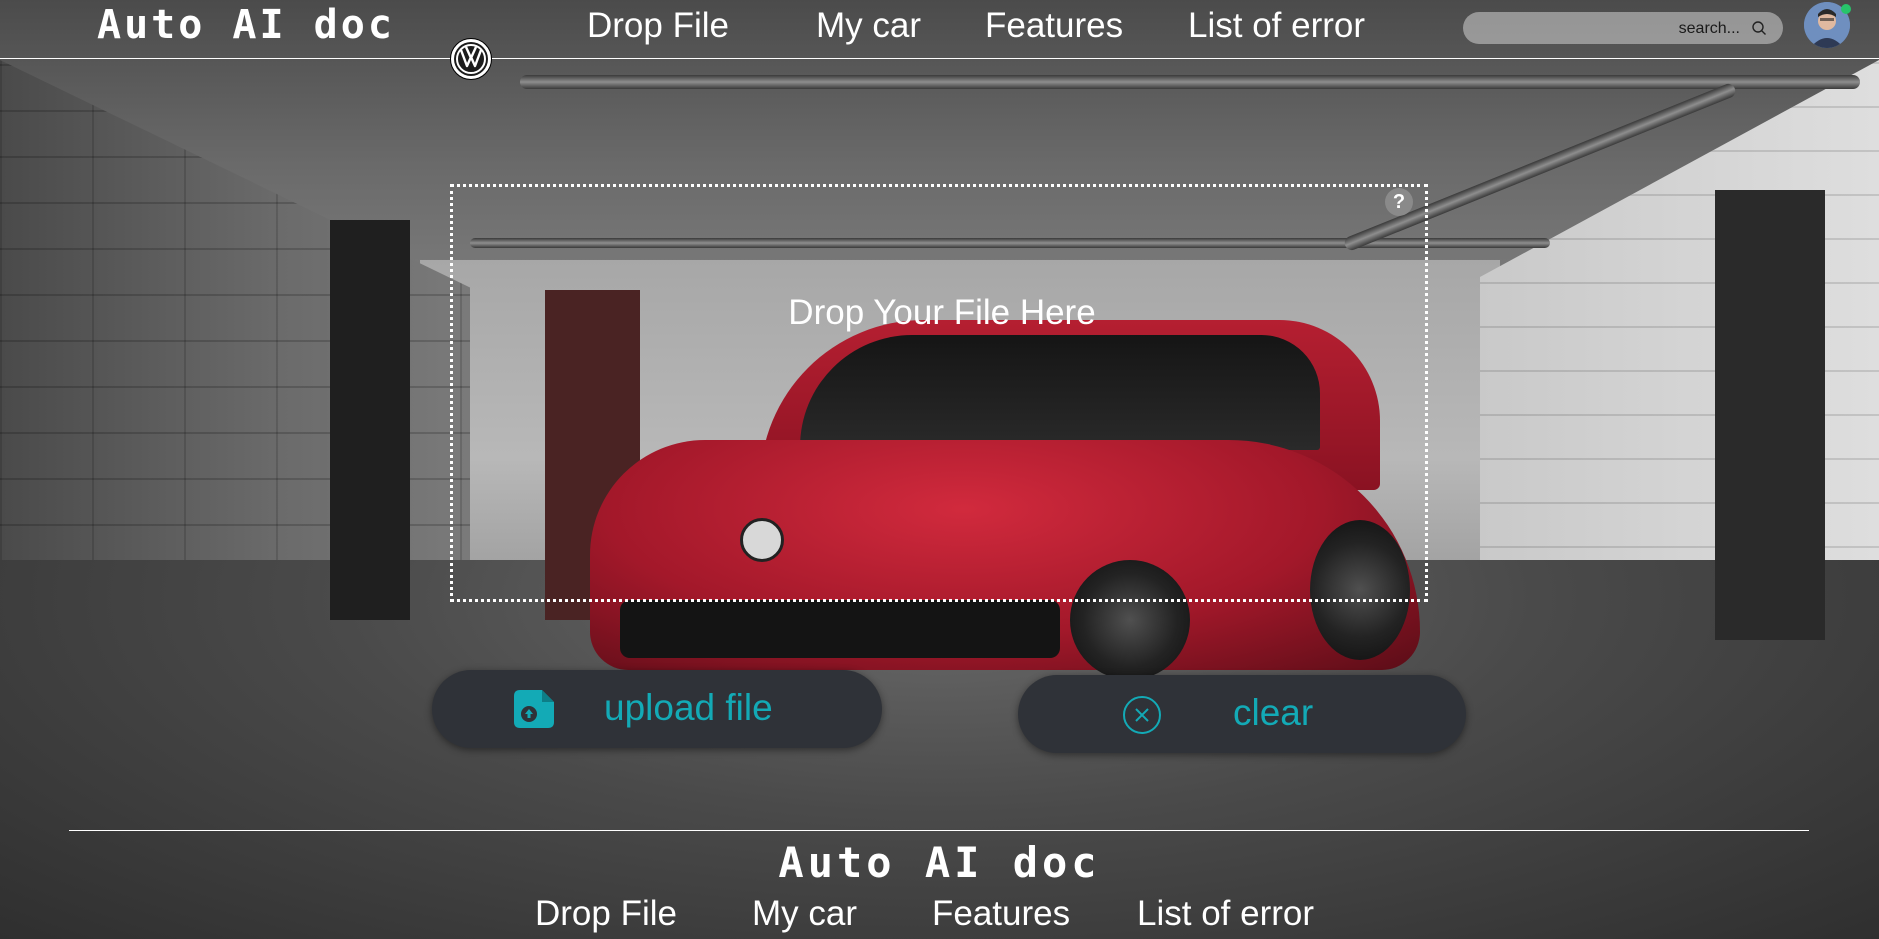  What do you see at coordinates (1142, 717) in the screenshot?
I see `clear-x-icon` at bounding box center [1142, 717].